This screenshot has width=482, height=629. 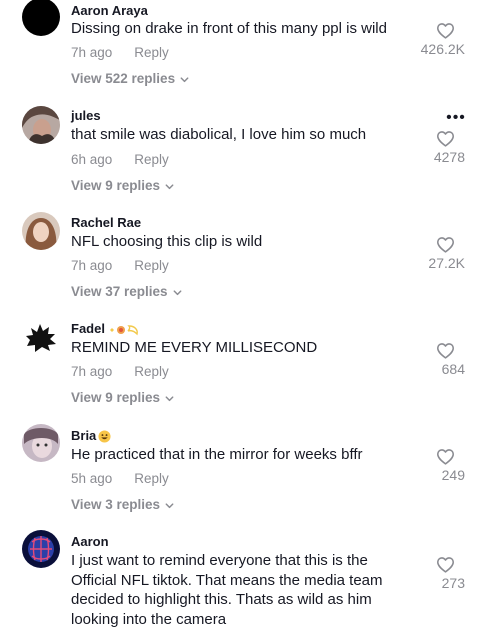 I want to click on comment-username: Fadel, so click(x=106, y=329).